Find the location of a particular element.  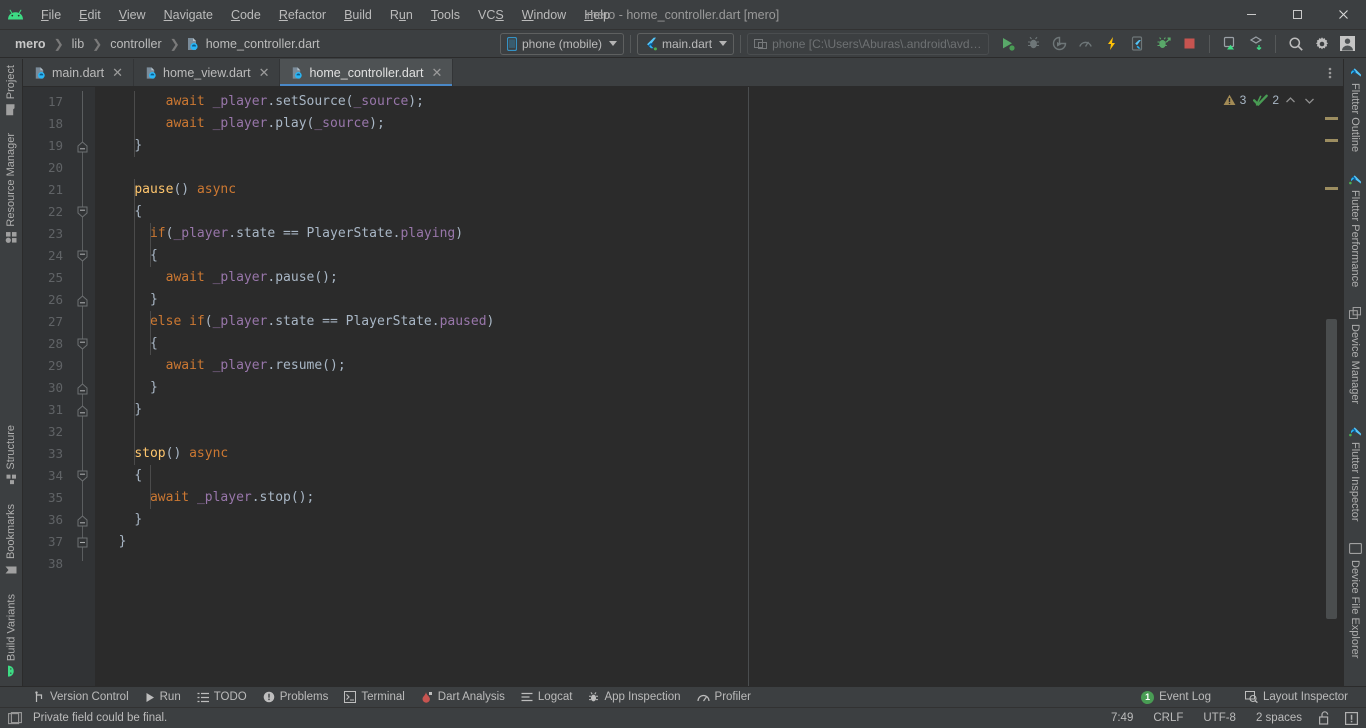

settings-icon is located at coordinates (1321, 44).